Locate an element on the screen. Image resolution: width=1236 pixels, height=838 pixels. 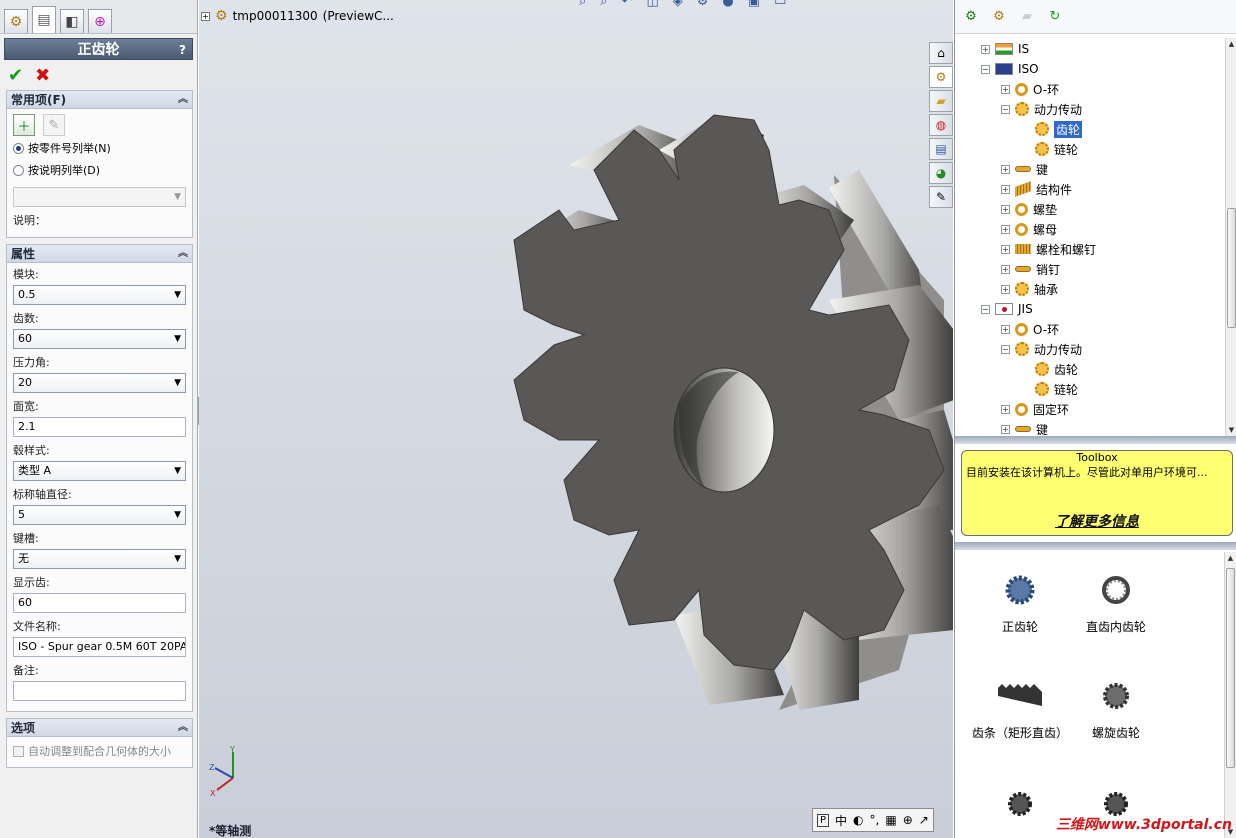
ime-help-icon: ↗ is located at coordinates (924, 820).